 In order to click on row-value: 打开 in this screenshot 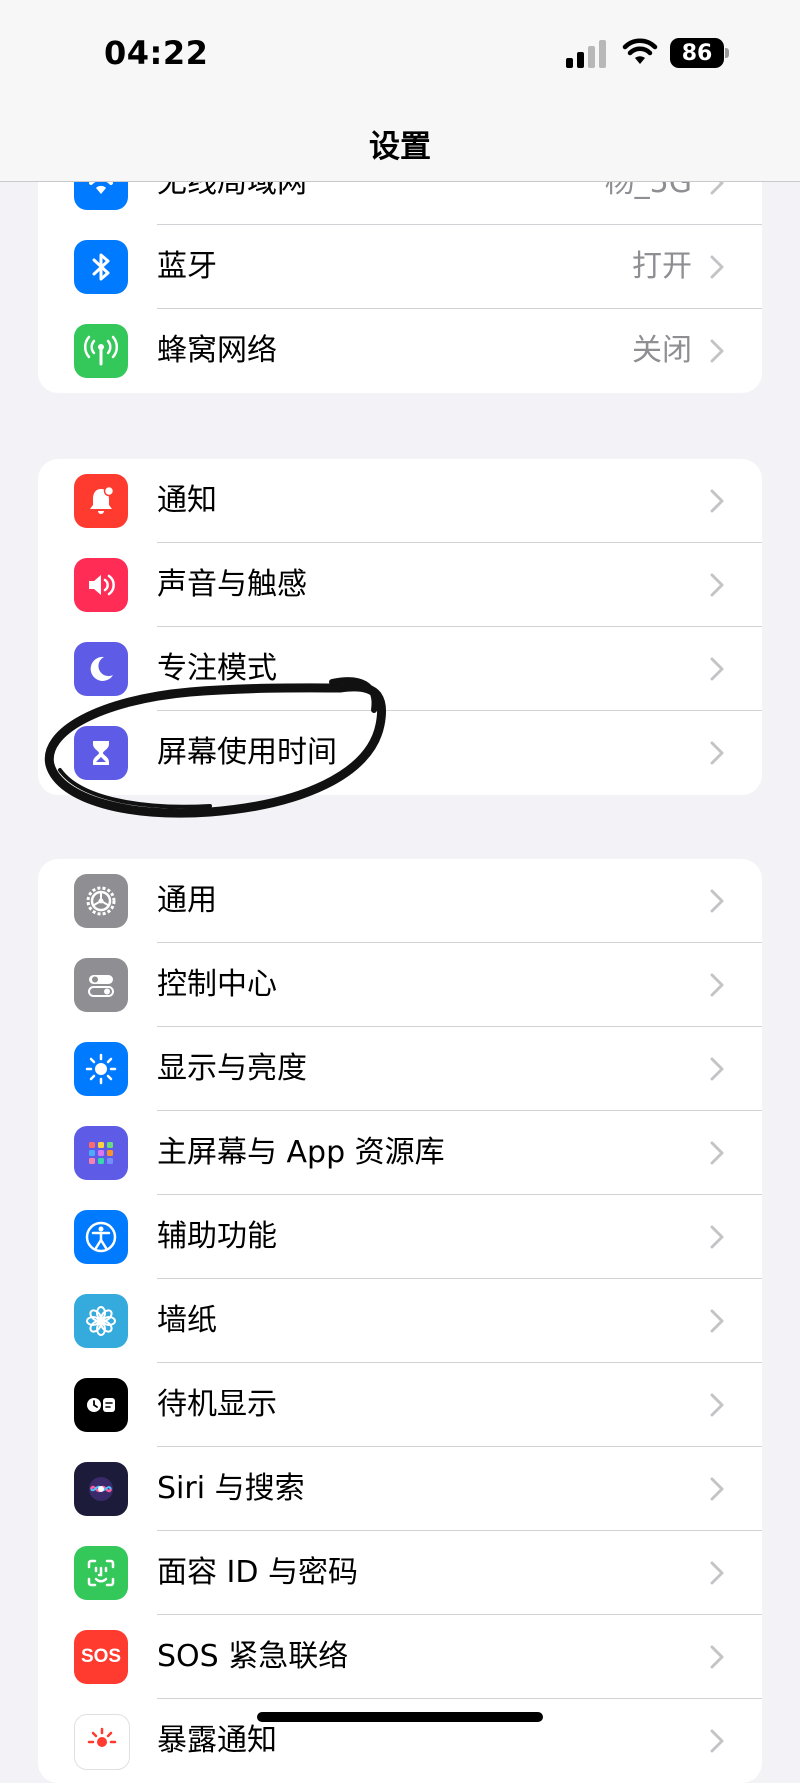, I will do `click(662, 266)`.